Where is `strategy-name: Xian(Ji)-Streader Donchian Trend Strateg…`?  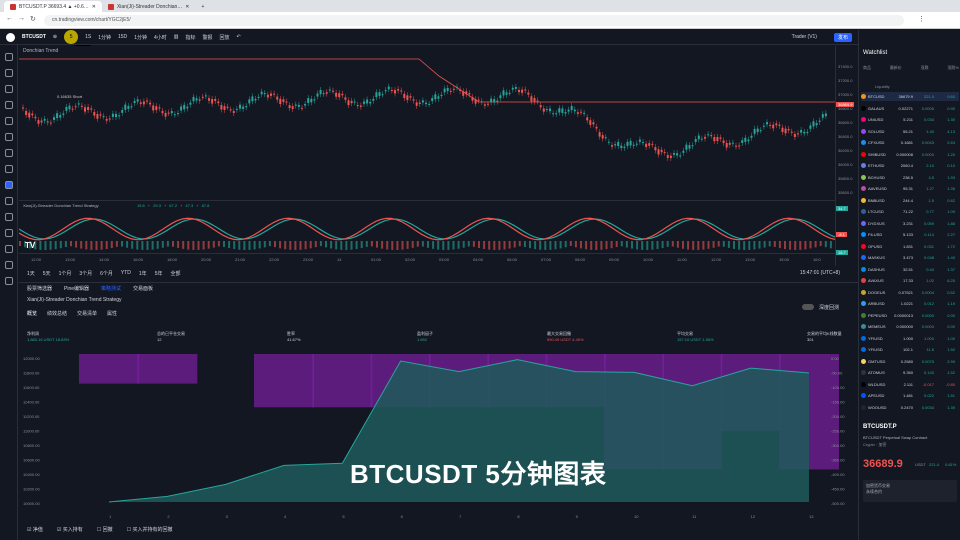 strategy-name: Xian(Ji)-Streader Donchian Trend Strateg… is located at coordinates (74, 300).